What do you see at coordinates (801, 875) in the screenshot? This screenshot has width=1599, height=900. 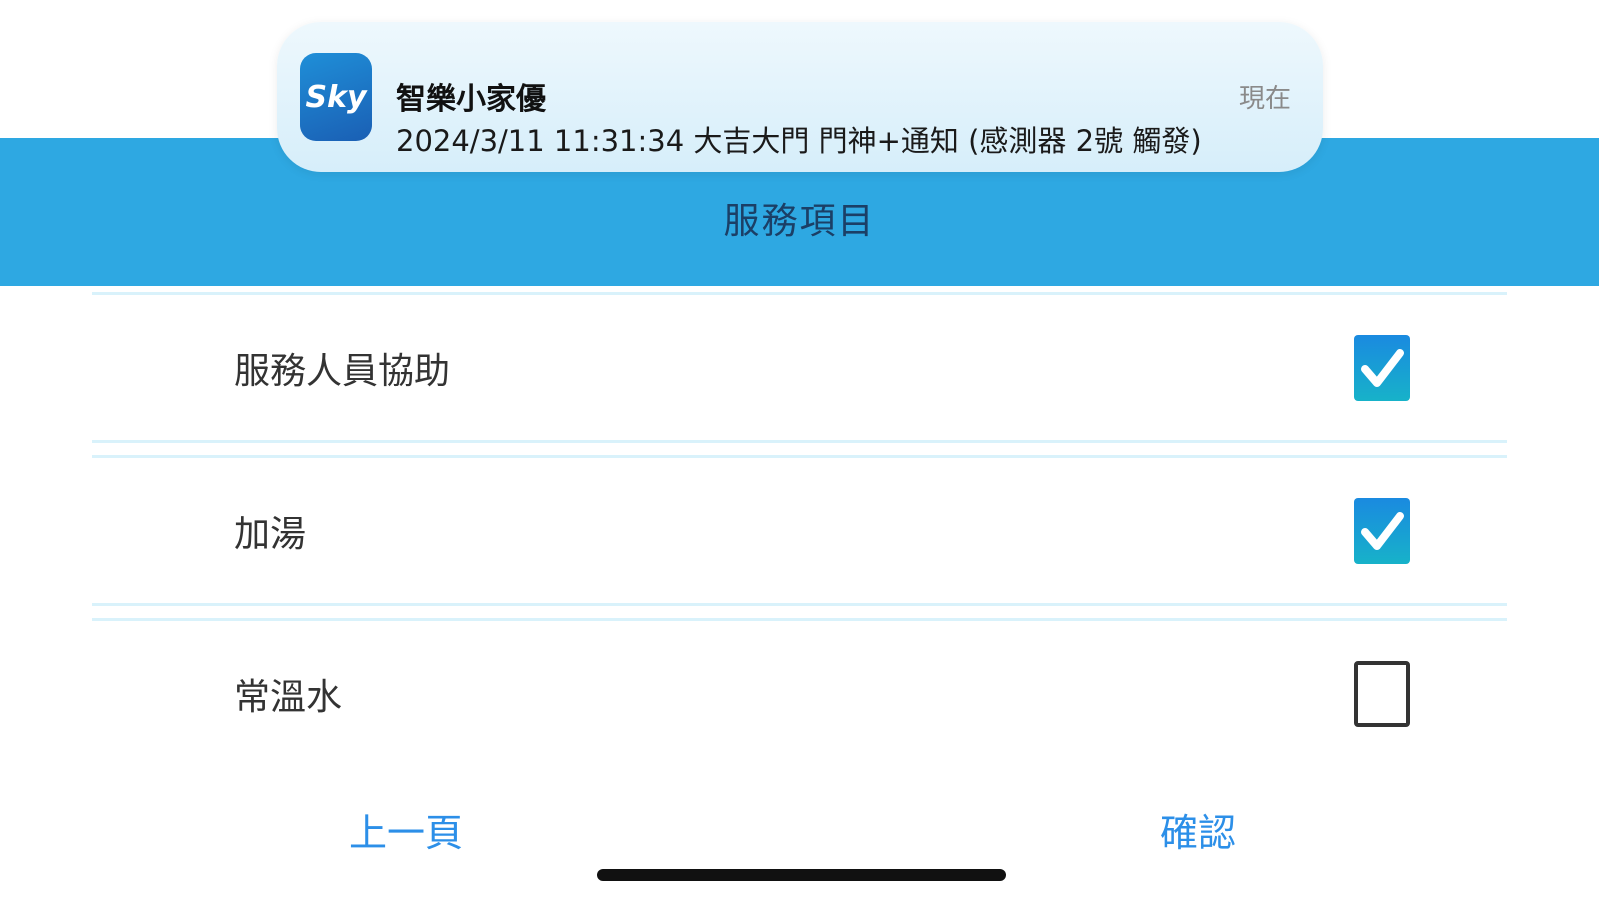 I see `home-indicator` at bounding box center [801, 875].